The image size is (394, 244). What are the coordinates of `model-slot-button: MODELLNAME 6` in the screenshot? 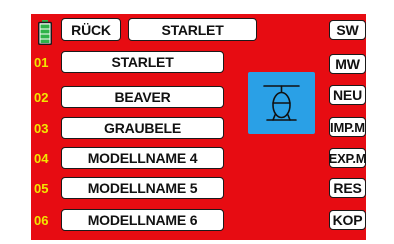 It's located at (142, 220).